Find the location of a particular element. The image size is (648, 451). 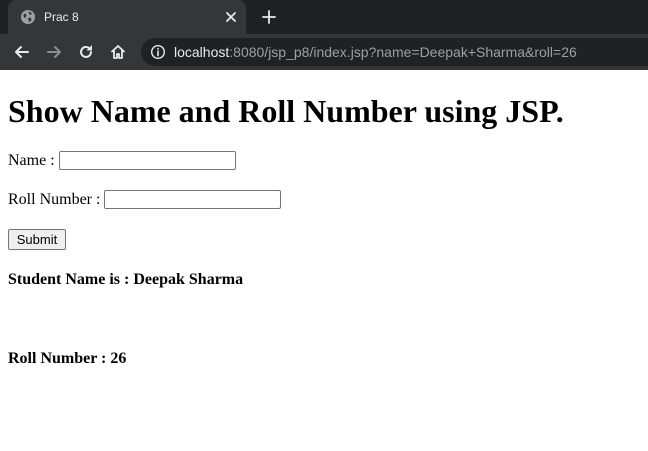

roll-number-label: Roll Number : is located at coordinates (54, 199).